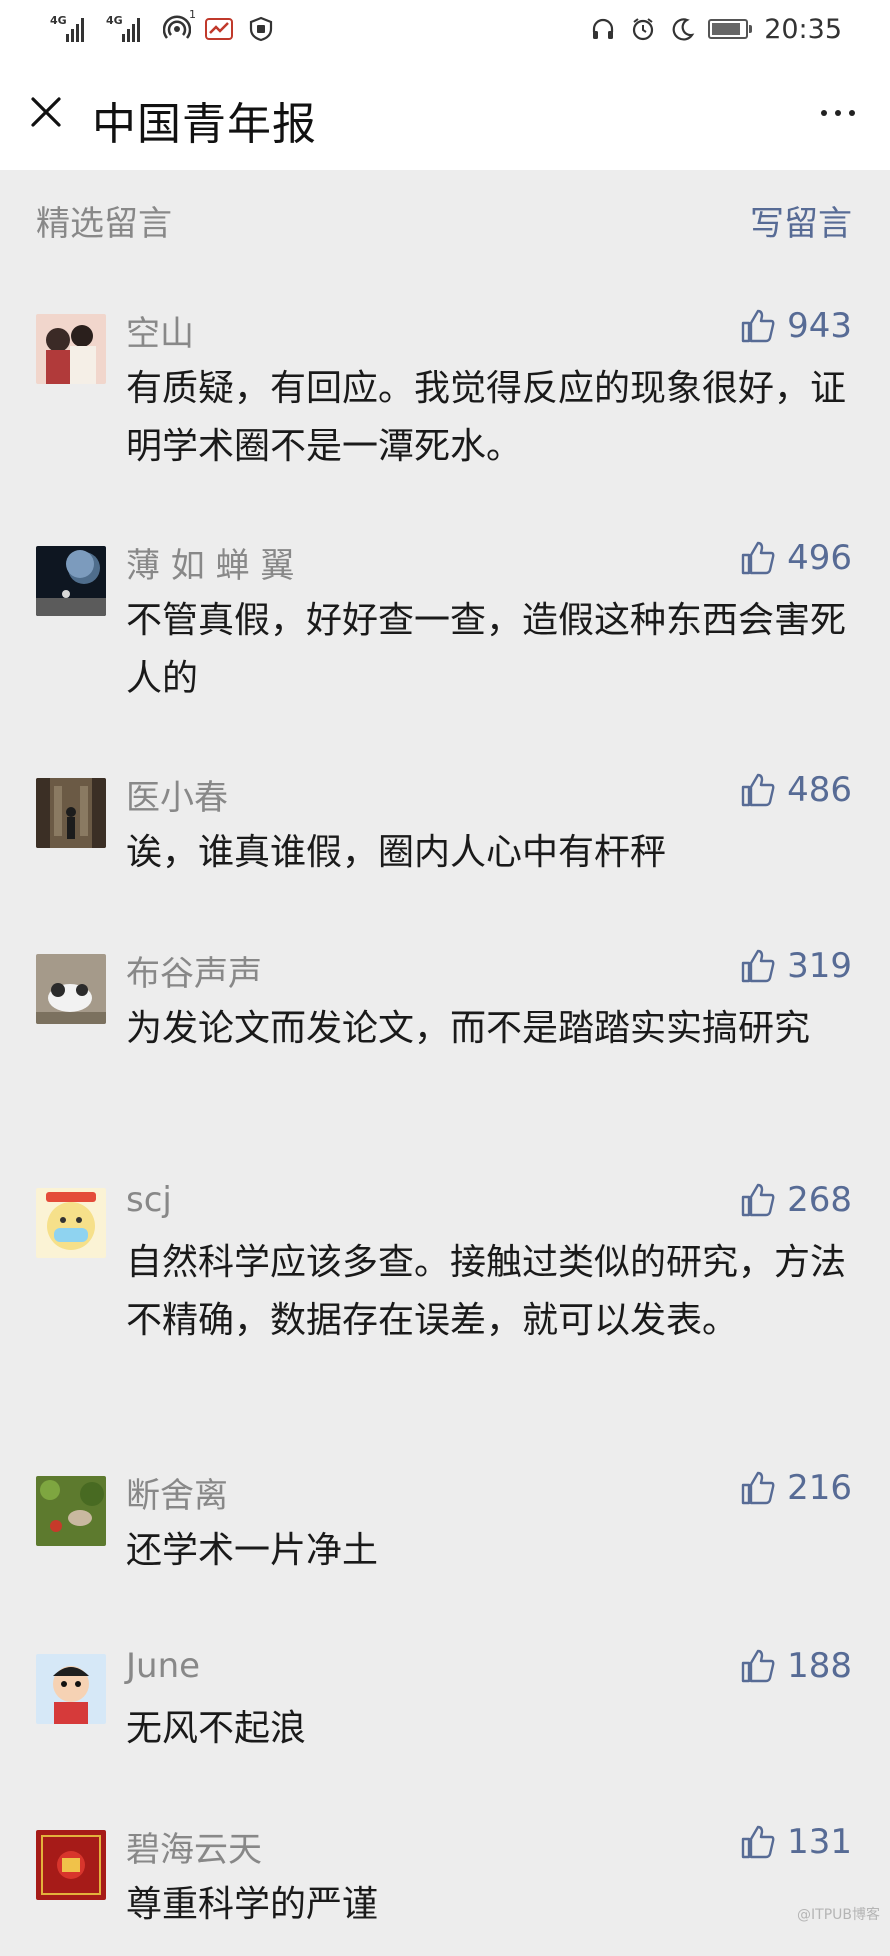  Describe the element at coordinates (643, 29) in the screenshot. I see `alarm-icon` at that location.